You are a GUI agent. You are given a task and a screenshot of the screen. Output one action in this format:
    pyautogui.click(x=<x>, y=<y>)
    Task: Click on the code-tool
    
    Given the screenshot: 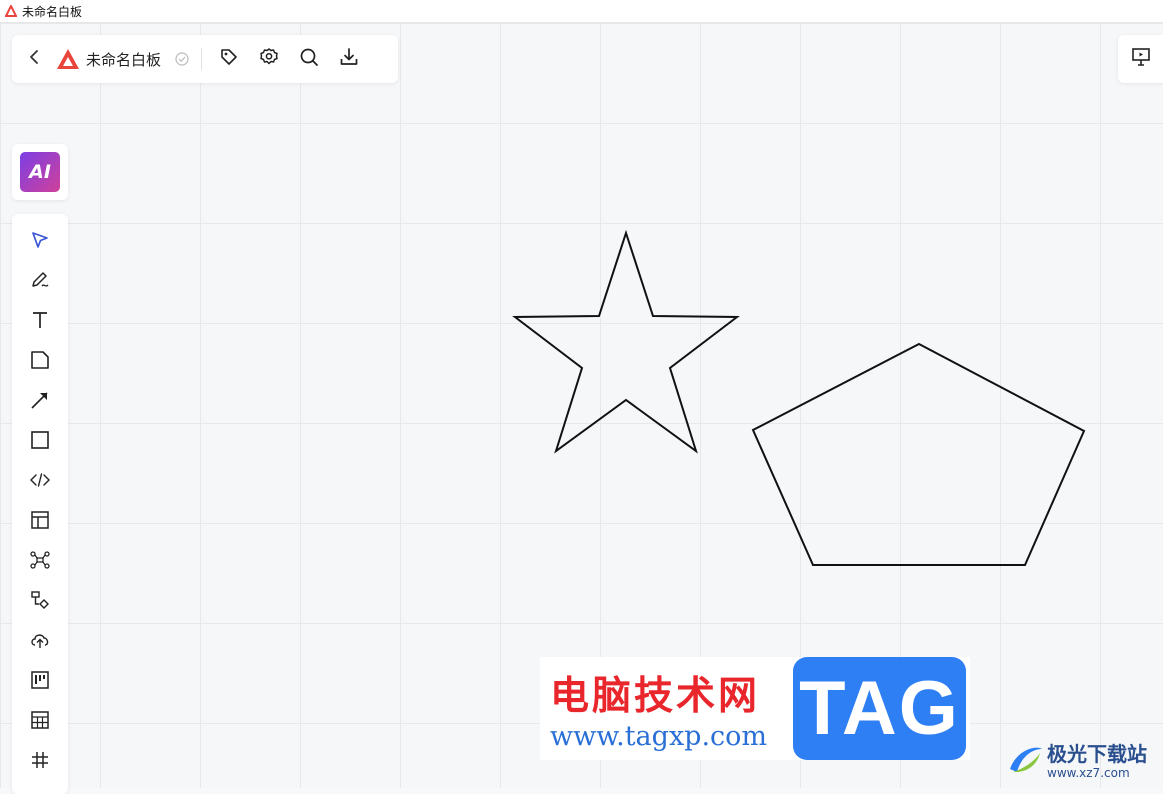 What is the action you would take?
    pyautogui.click(x=40, y=482)
    